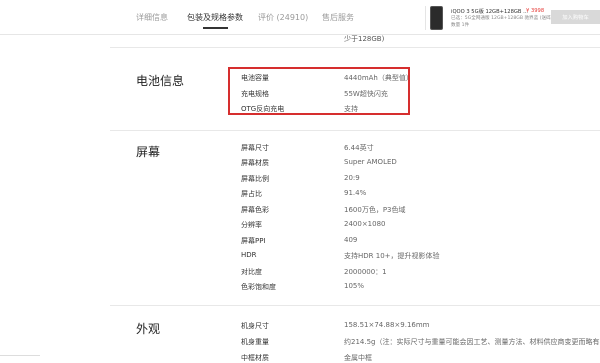 Image resolution: width=600 pixels, height=363 pixels. I want to click on spec-label: 屏幕材质, so click(255, 163).